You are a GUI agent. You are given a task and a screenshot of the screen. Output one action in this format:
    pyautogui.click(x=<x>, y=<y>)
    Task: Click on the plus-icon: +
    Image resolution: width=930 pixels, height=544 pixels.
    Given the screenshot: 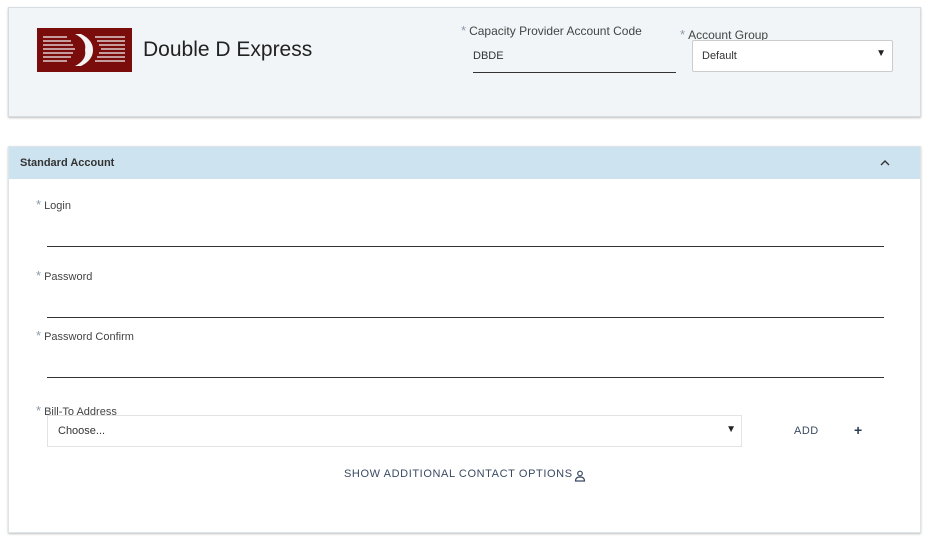 What is the action you would take?
    pyautogui.click(x=858, y=430)
    